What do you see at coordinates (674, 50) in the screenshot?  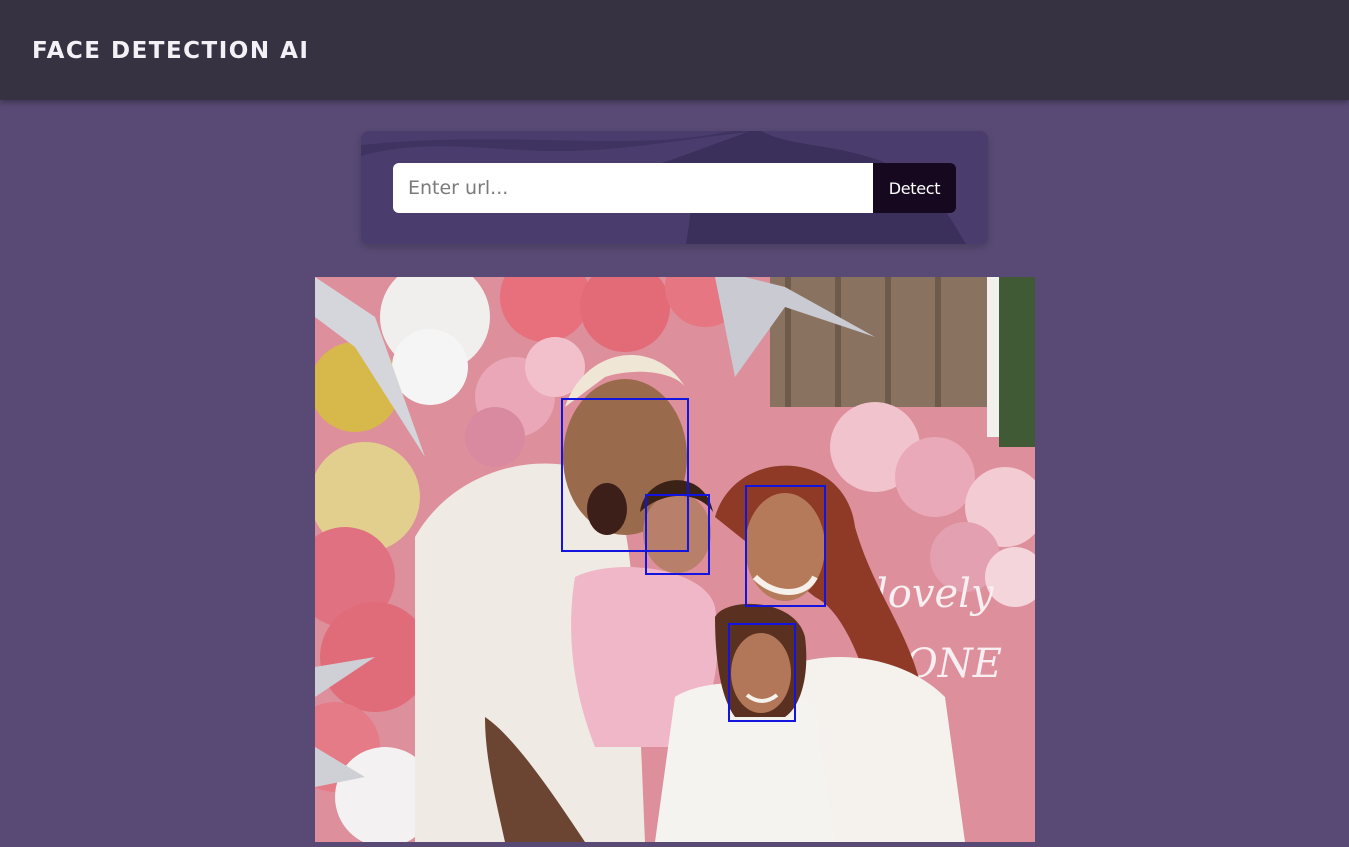 I see `top-navbar: FACE DETECTION AI` at bounding box center [674, 50].